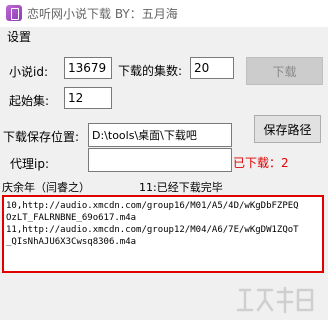 This screenshot has height=320, width=328. Describe the element at coordinates (284, 71) in the screenshot. I see `download-button: 下载` at that location.